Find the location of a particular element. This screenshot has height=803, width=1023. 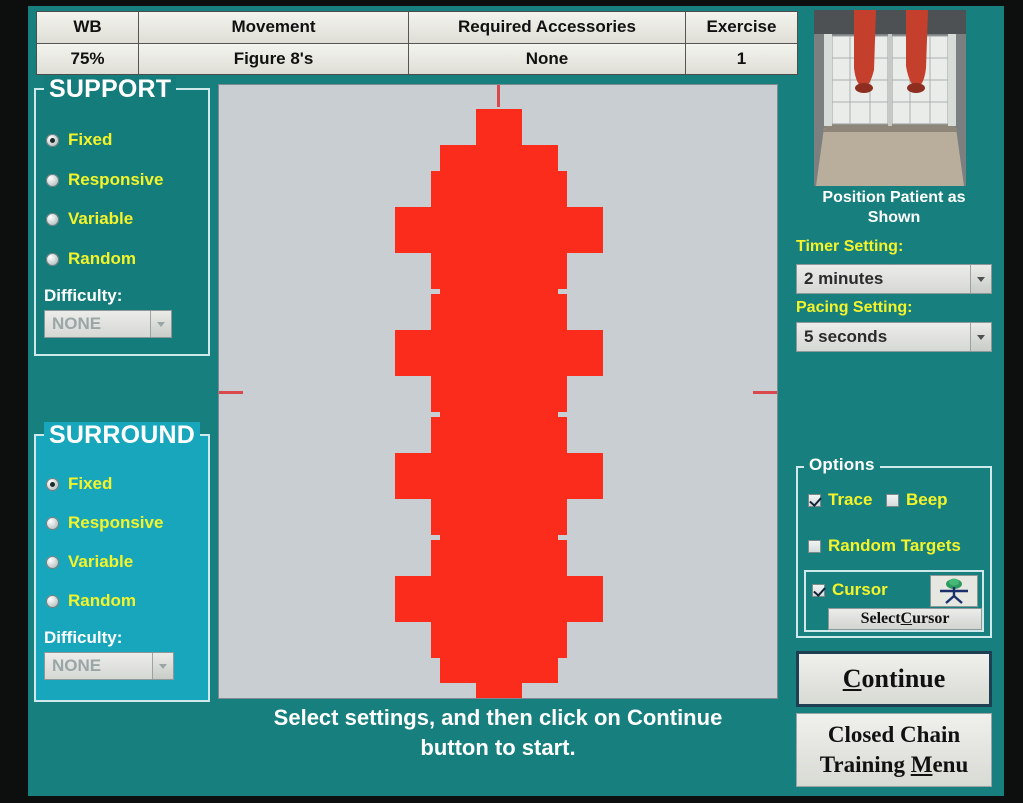

instruction-line-2: button to start. is located at coordinates (498, 747).